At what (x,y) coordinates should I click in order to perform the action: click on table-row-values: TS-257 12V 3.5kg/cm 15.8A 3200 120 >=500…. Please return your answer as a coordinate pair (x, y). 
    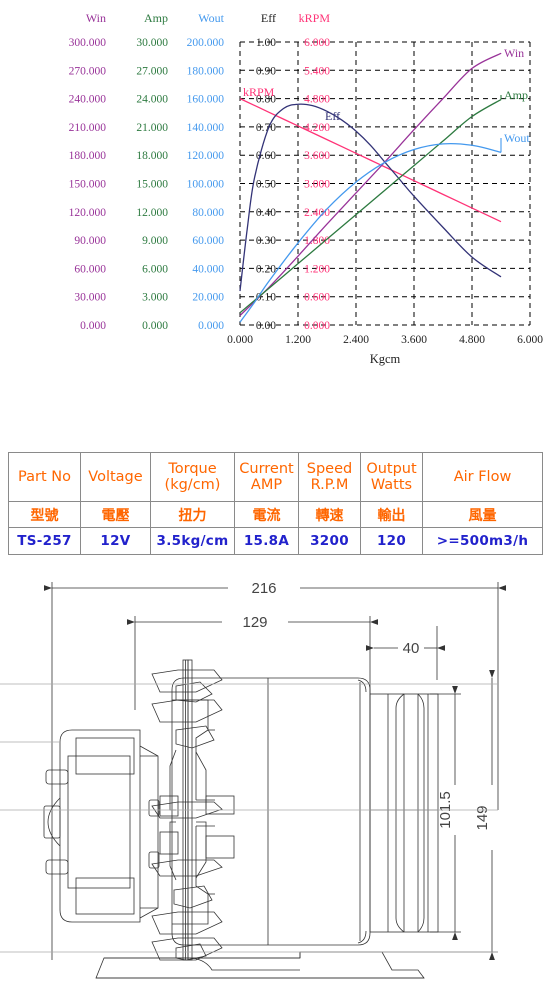
    Looking at the image, I should click on (275, 541).